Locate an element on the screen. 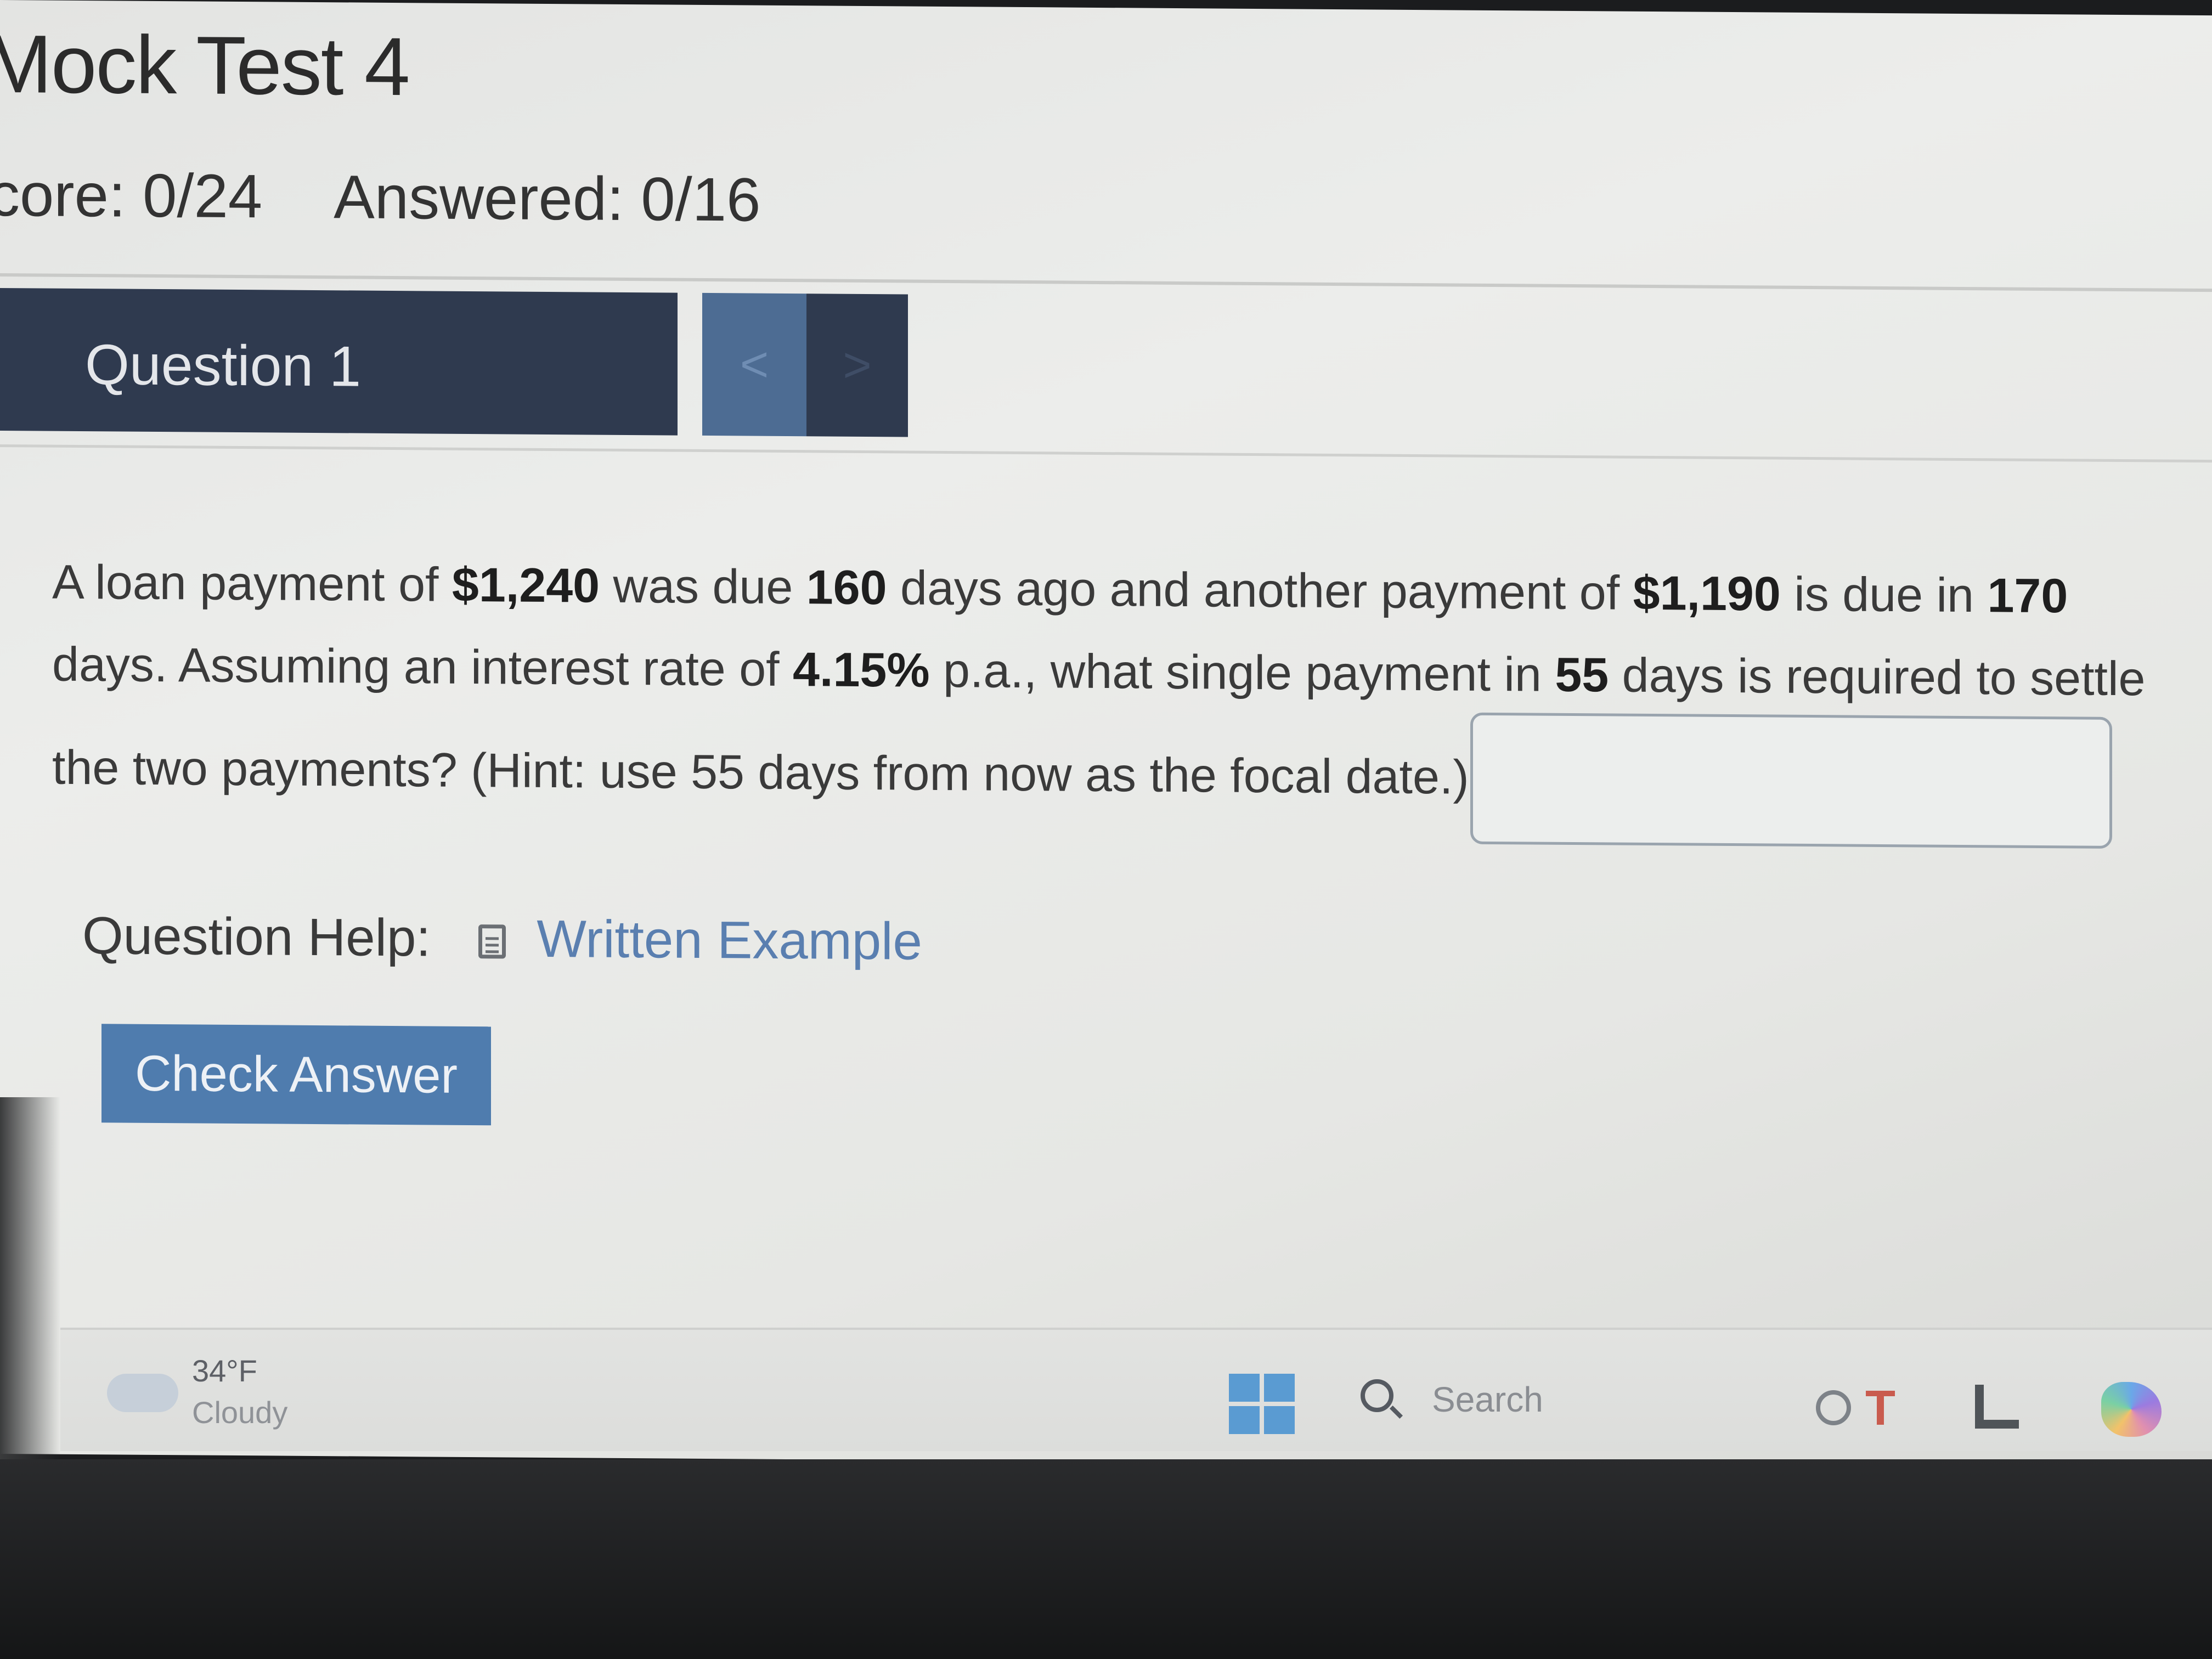 The width and height of the screenshot is (2212, 1659). screen-edge-shadow is located at coordinates (30, 1278).